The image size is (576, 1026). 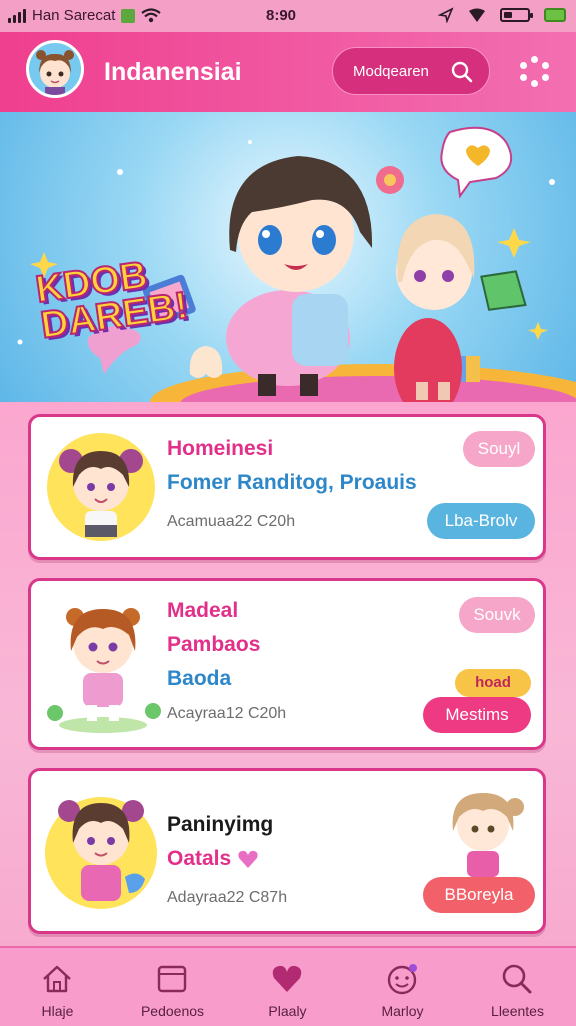 I want to click on card-title: Homeinesi, so click(x=220, y=448).